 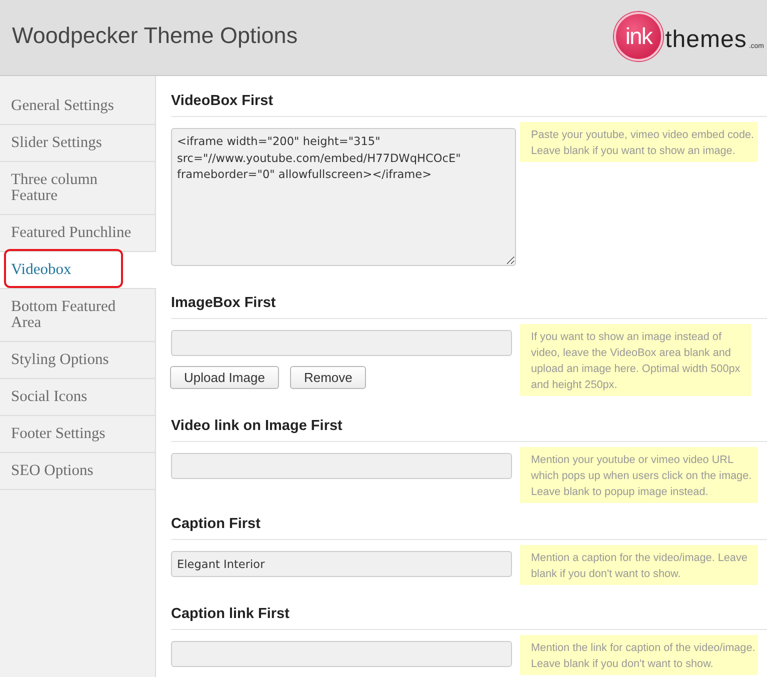 What do you see at coordinates (639, 565) in the screenshot?
I see `help-note: Mention a caption for the video/image. Leave blank if you don't want to show.` at bounding box center [639, 565].